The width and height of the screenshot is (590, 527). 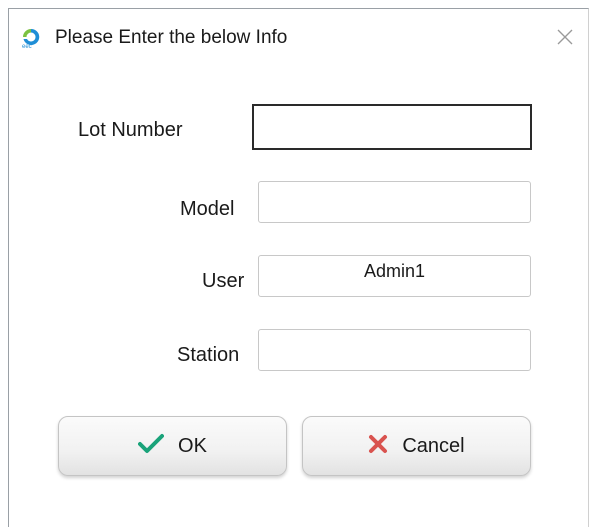 What do you see at coordinates (207, 209) in the screenshot?
I see `model-label: Model` at bounding box center [207, 209].